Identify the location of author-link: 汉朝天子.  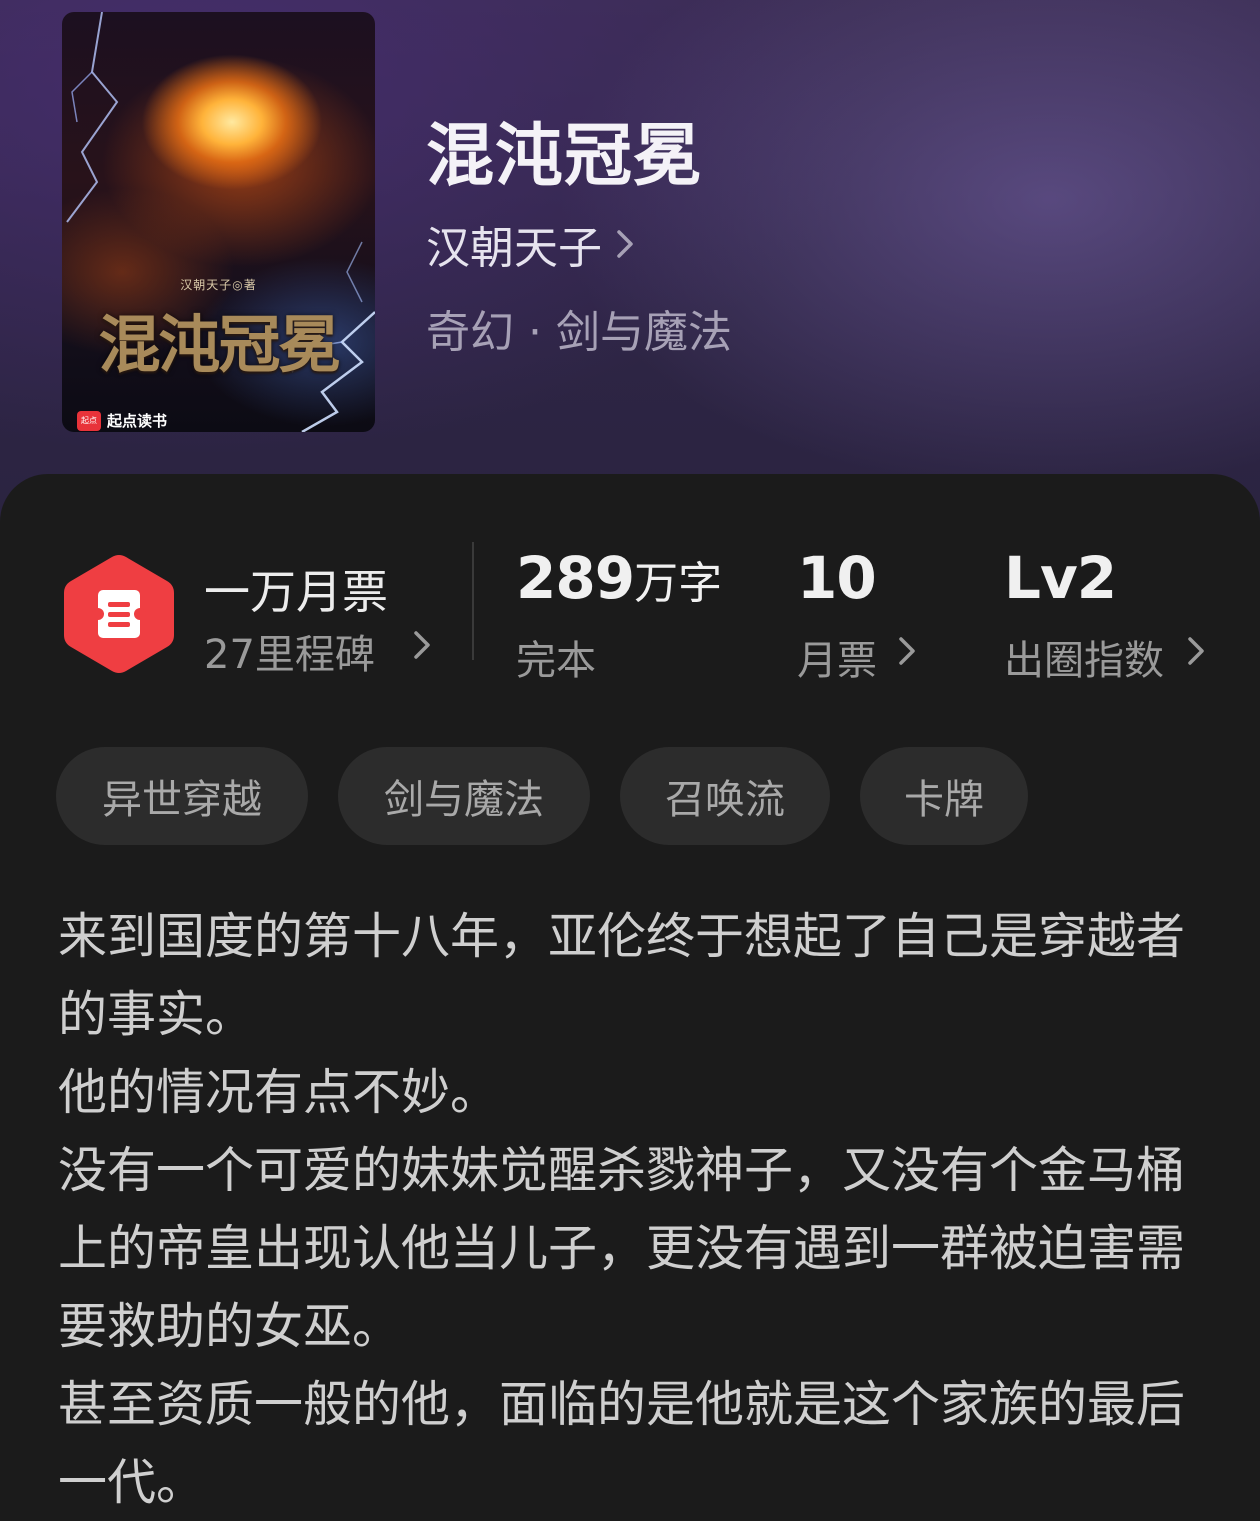
(530, 244).